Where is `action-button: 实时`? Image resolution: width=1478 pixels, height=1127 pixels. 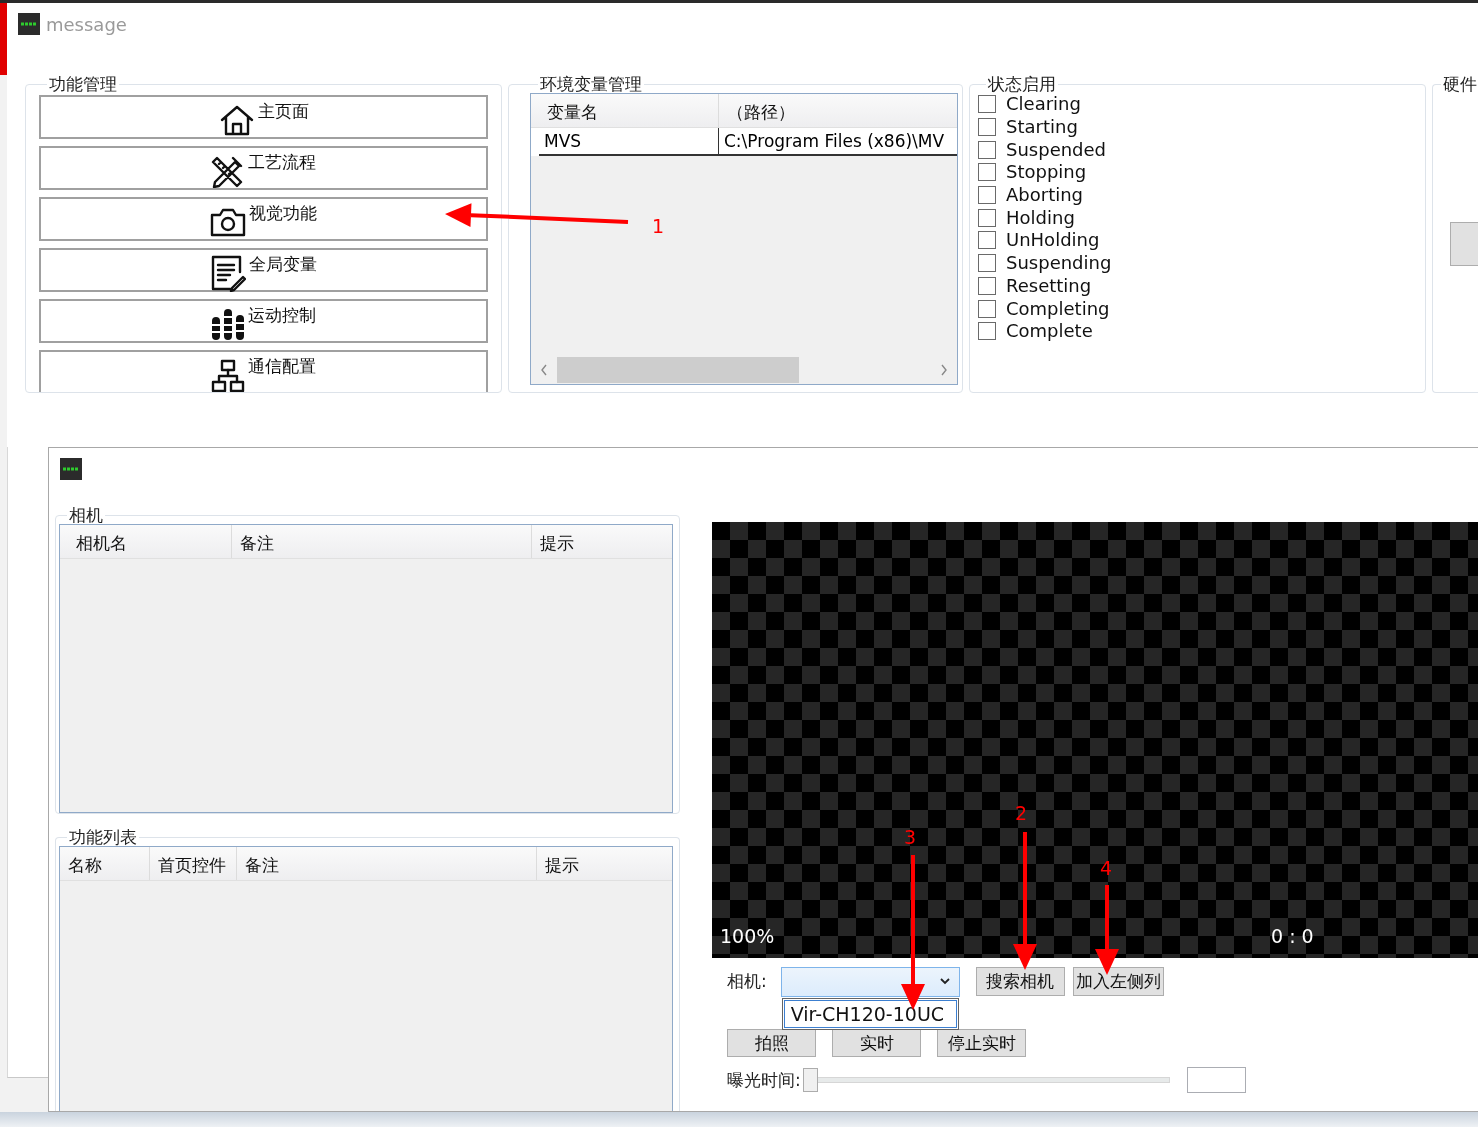 action-button: 实时 is located at coordinates (876, 1043).